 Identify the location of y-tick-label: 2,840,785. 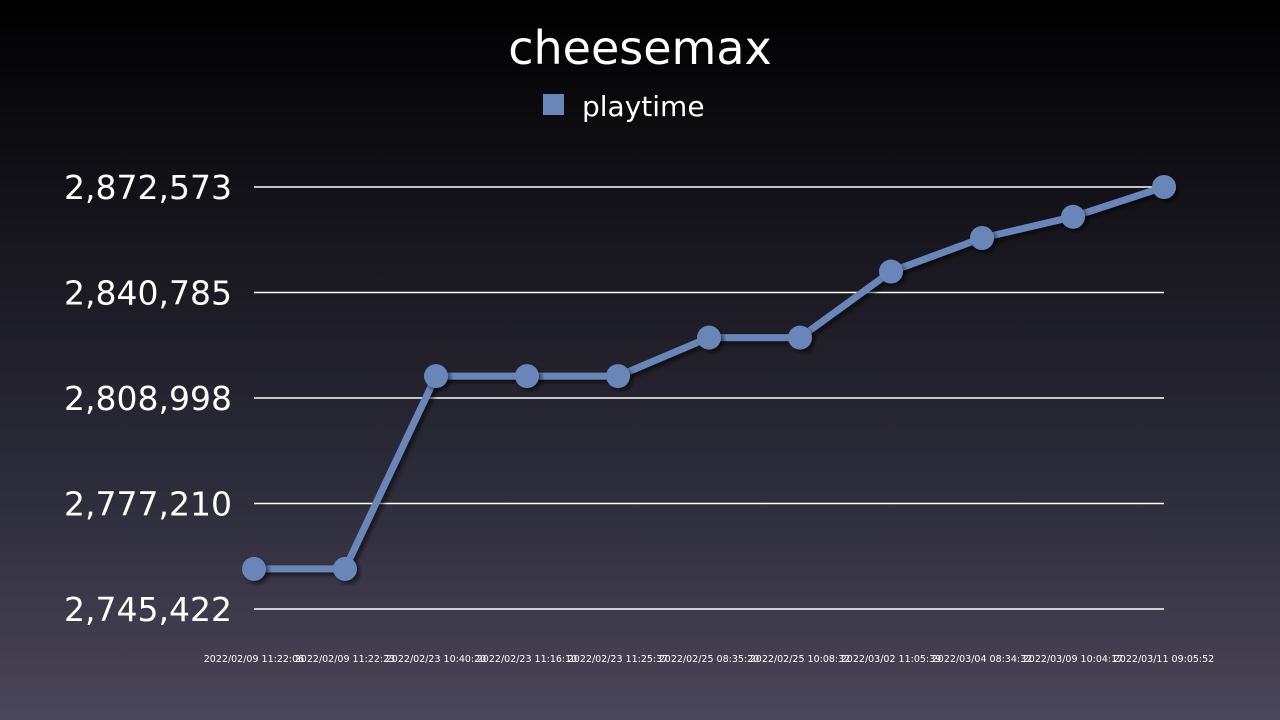
(148, 293).